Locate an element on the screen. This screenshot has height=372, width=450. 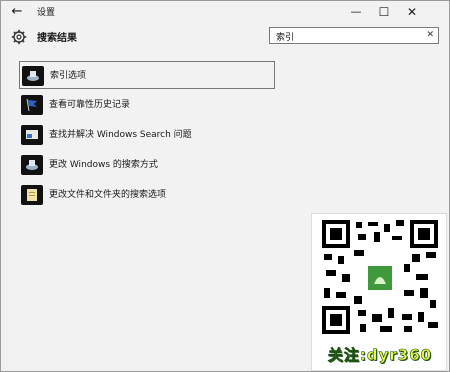
page-title: 搜索结果 is located at coordinates (57, 38).